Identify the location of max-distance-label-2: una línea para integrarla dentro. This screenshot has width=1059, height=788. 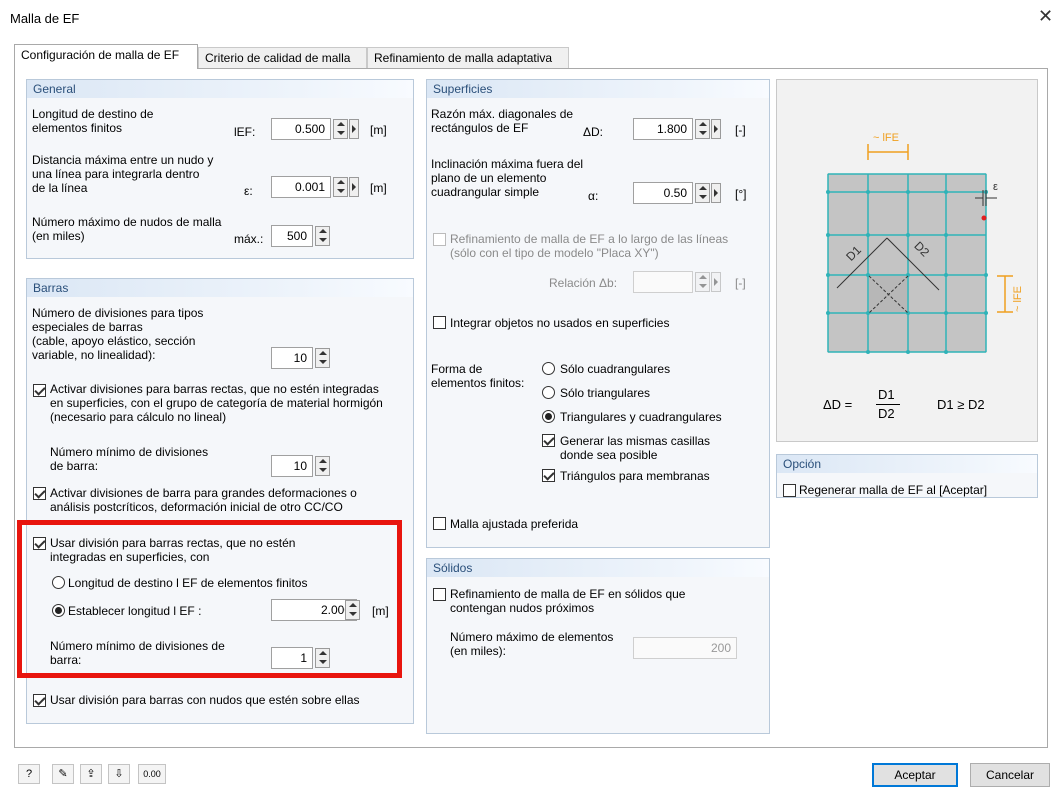
(116, 174).